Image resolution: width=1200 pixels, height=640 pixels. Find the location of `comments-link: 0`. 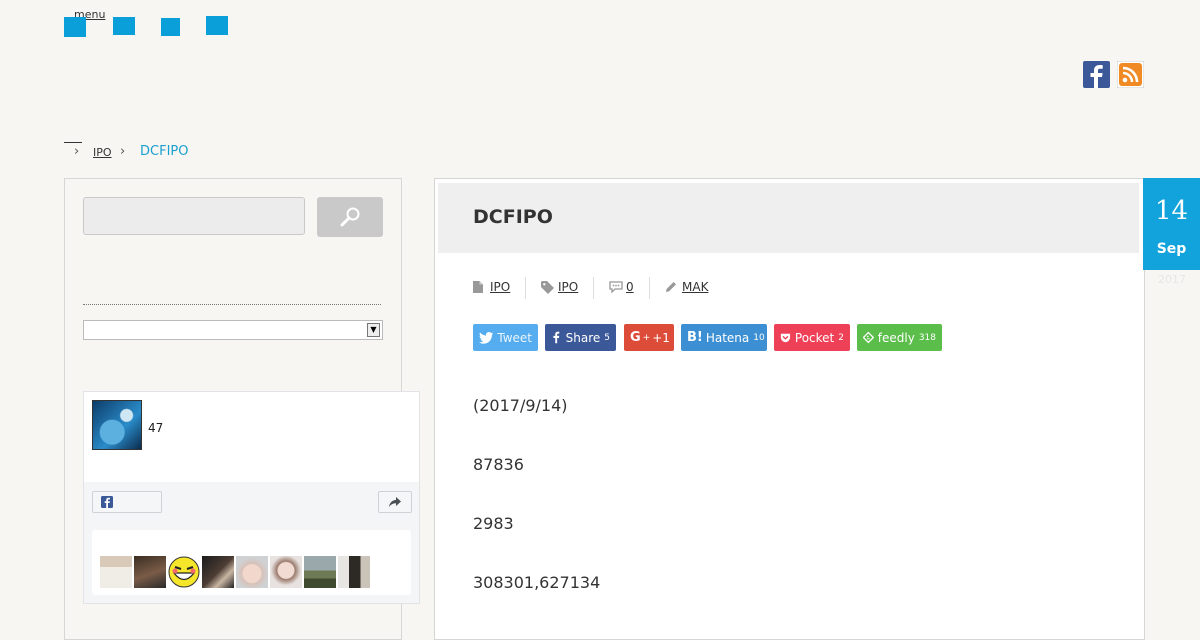

comments-link: 0 is located at coordinates (630, 287).